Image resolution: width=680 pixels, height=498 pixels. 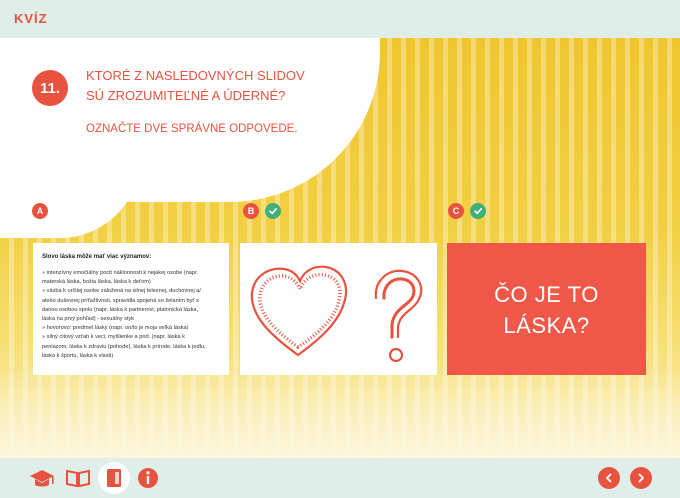 I want to click on option-a-badge: A, so click(x=40, y=211).